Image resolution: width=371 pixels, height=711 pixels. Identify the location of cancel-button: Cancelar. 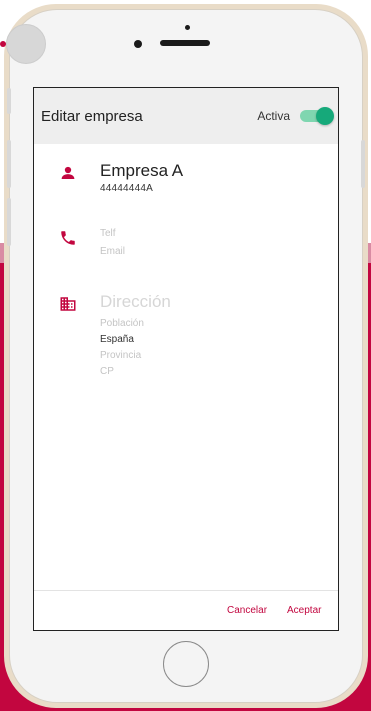
(247, 610).